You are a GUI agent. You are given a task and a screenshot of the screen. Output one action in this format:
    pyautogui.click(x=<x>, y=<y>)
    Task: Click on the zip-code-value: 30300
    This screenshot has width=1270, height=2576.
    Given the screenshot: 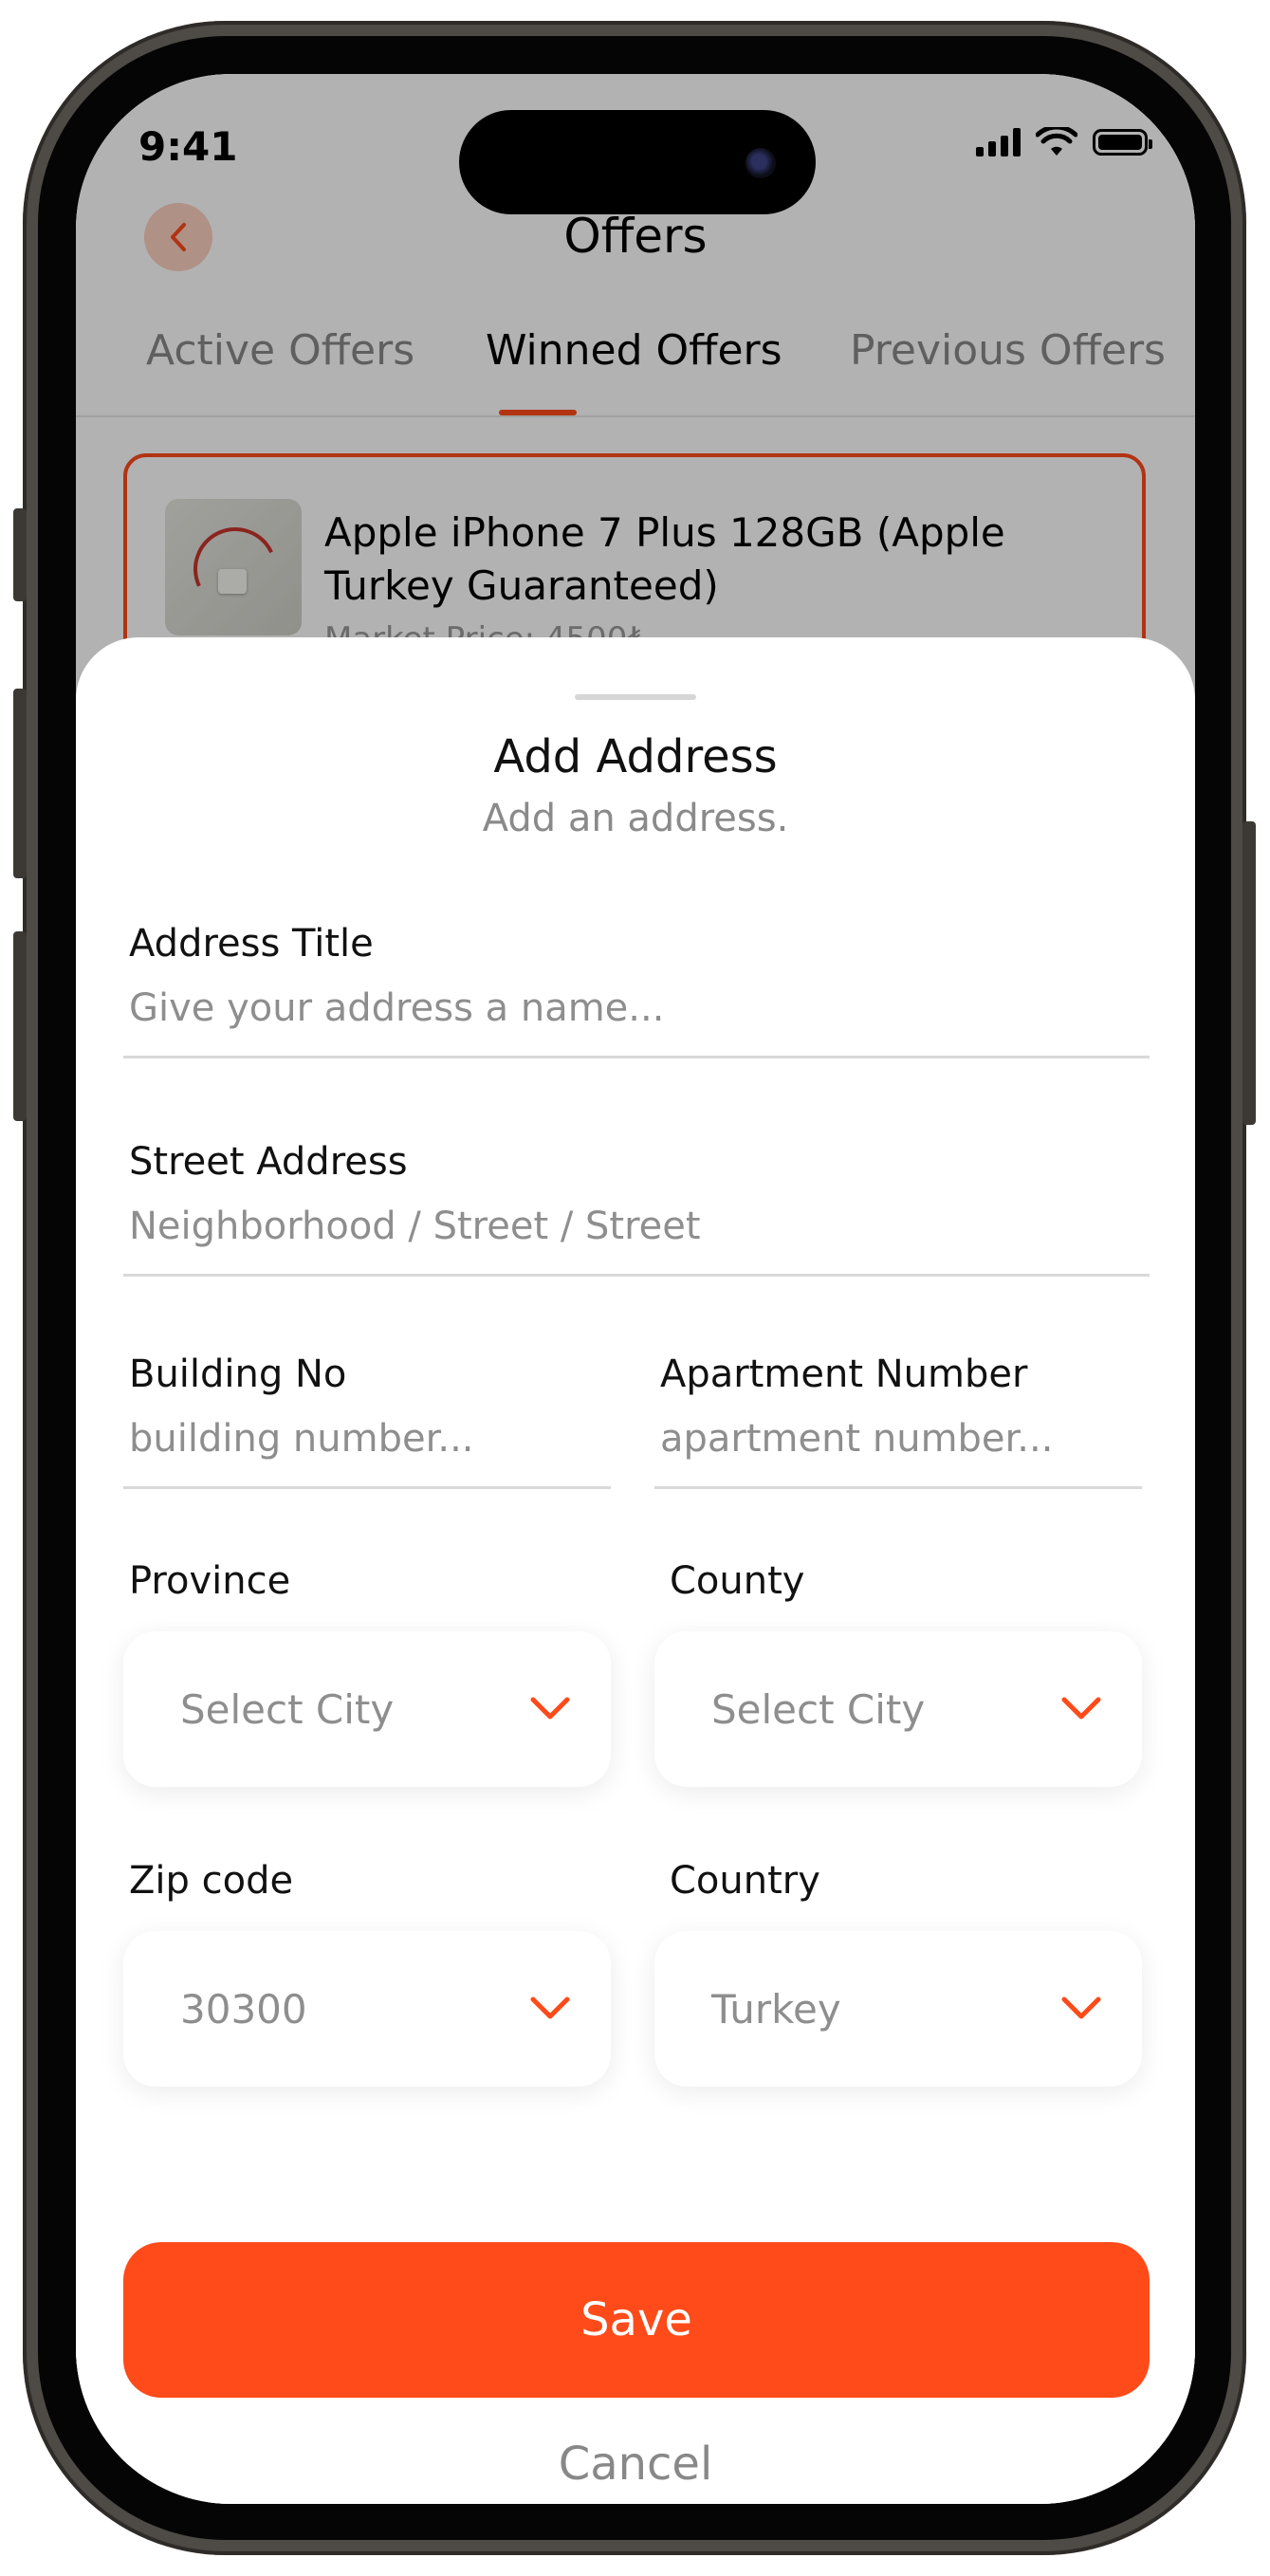 What is the action you would take?
    pyautogui.click(x=243, y=2009)
    